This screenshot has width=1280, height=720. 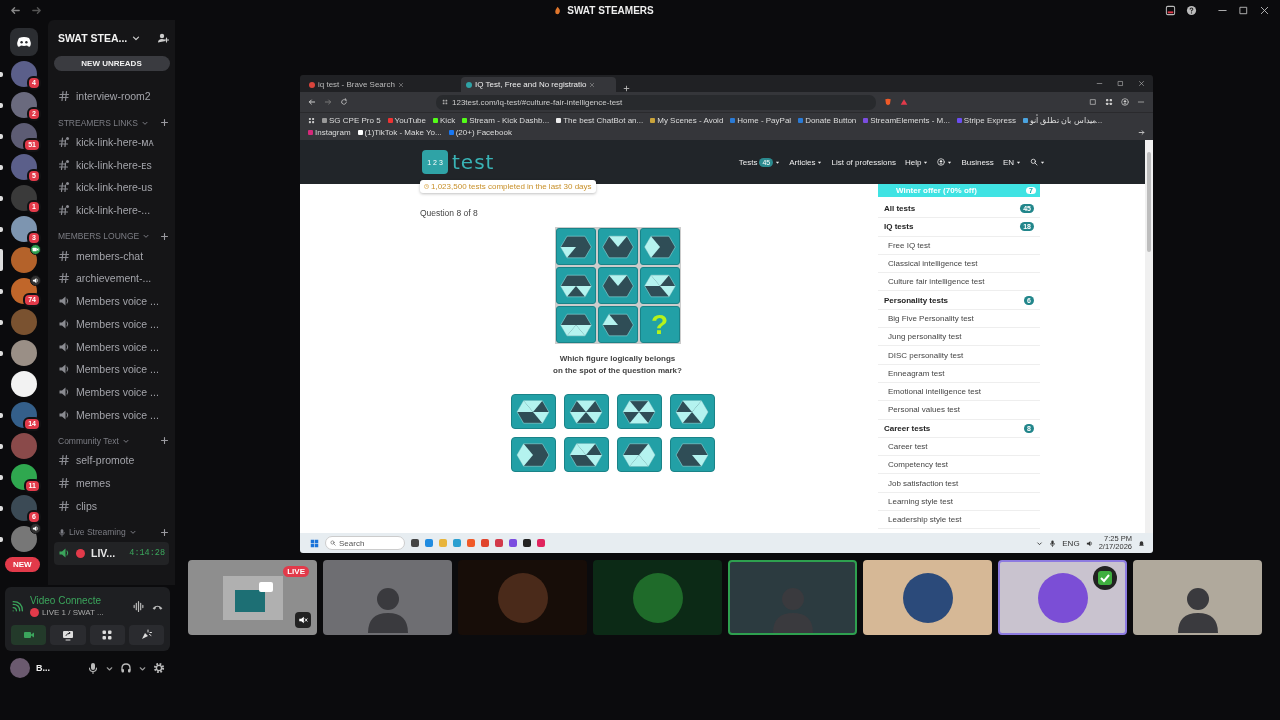 What do you see at coordinates (114, 164) in the screenshot?
I see `channel-name: kick-link-here-ᴇs` at bounding box center [114, 164].